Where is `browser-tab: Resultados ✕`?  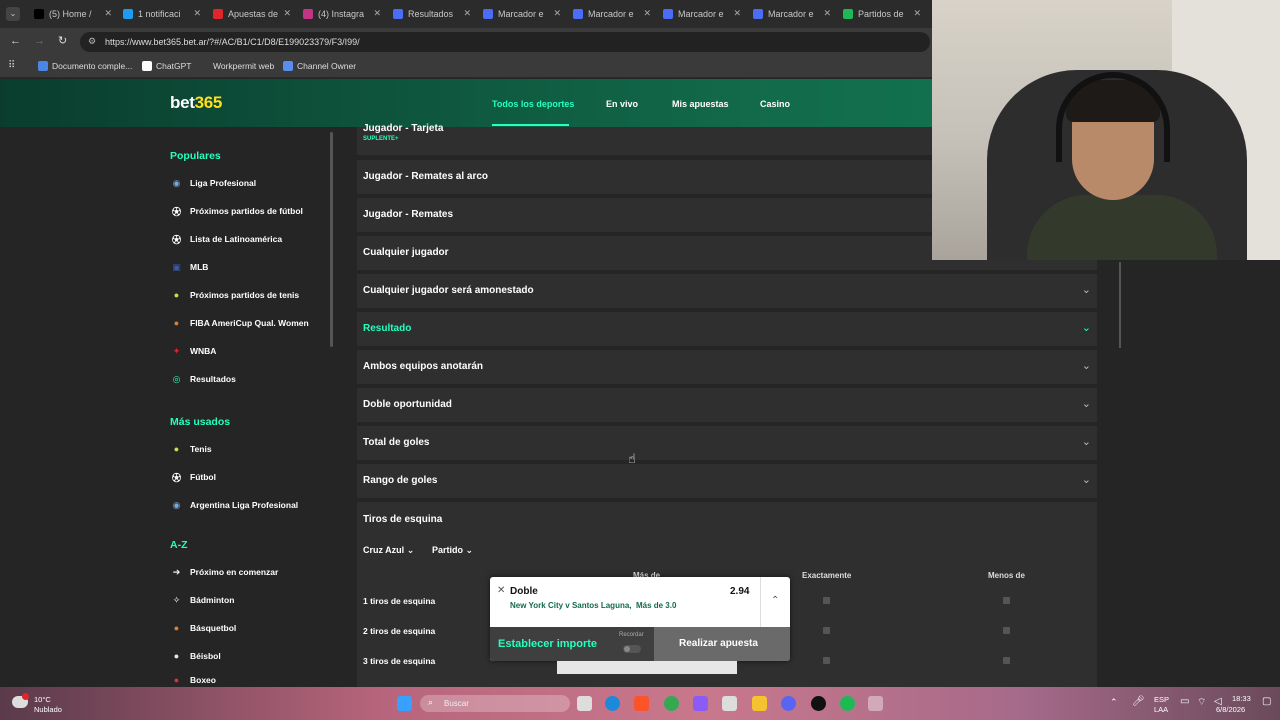 browser-tab: Resultados ✕ is located at coordinates (431, 14).